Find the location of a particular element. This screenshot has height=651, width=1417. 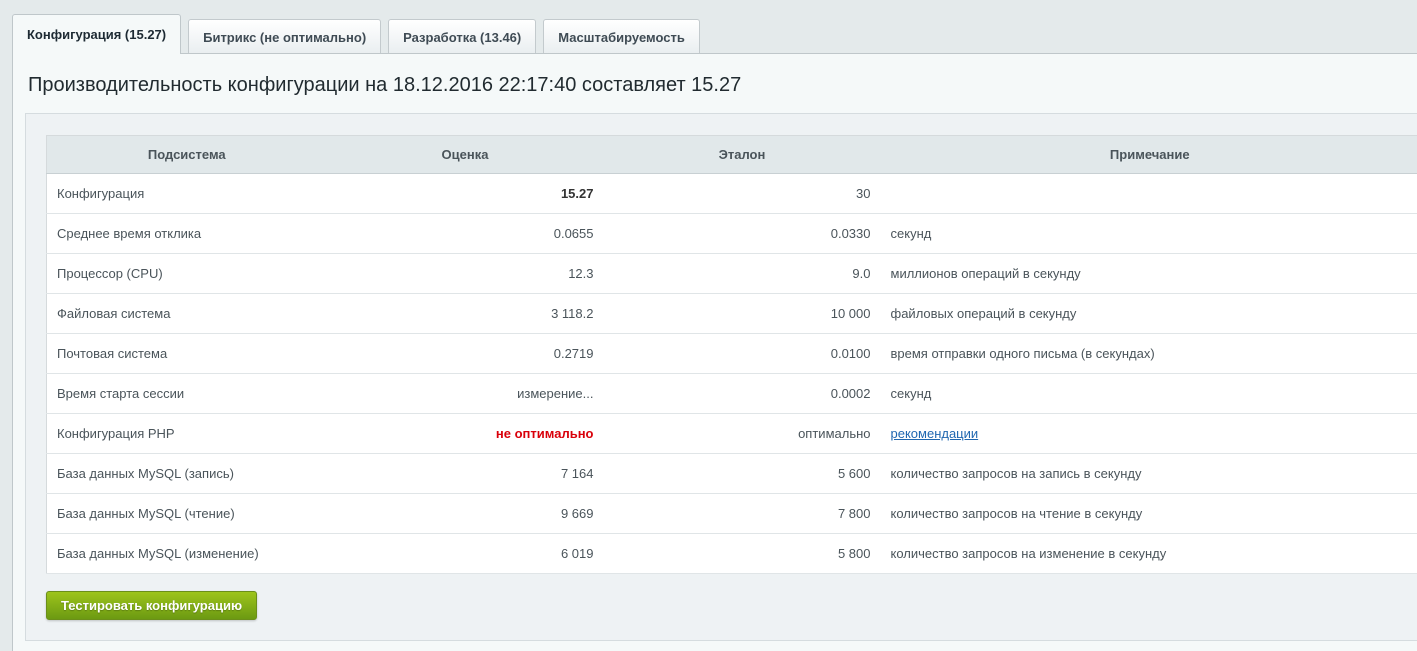

cell-reference: 9.0 is located at coordinates (742, 273).